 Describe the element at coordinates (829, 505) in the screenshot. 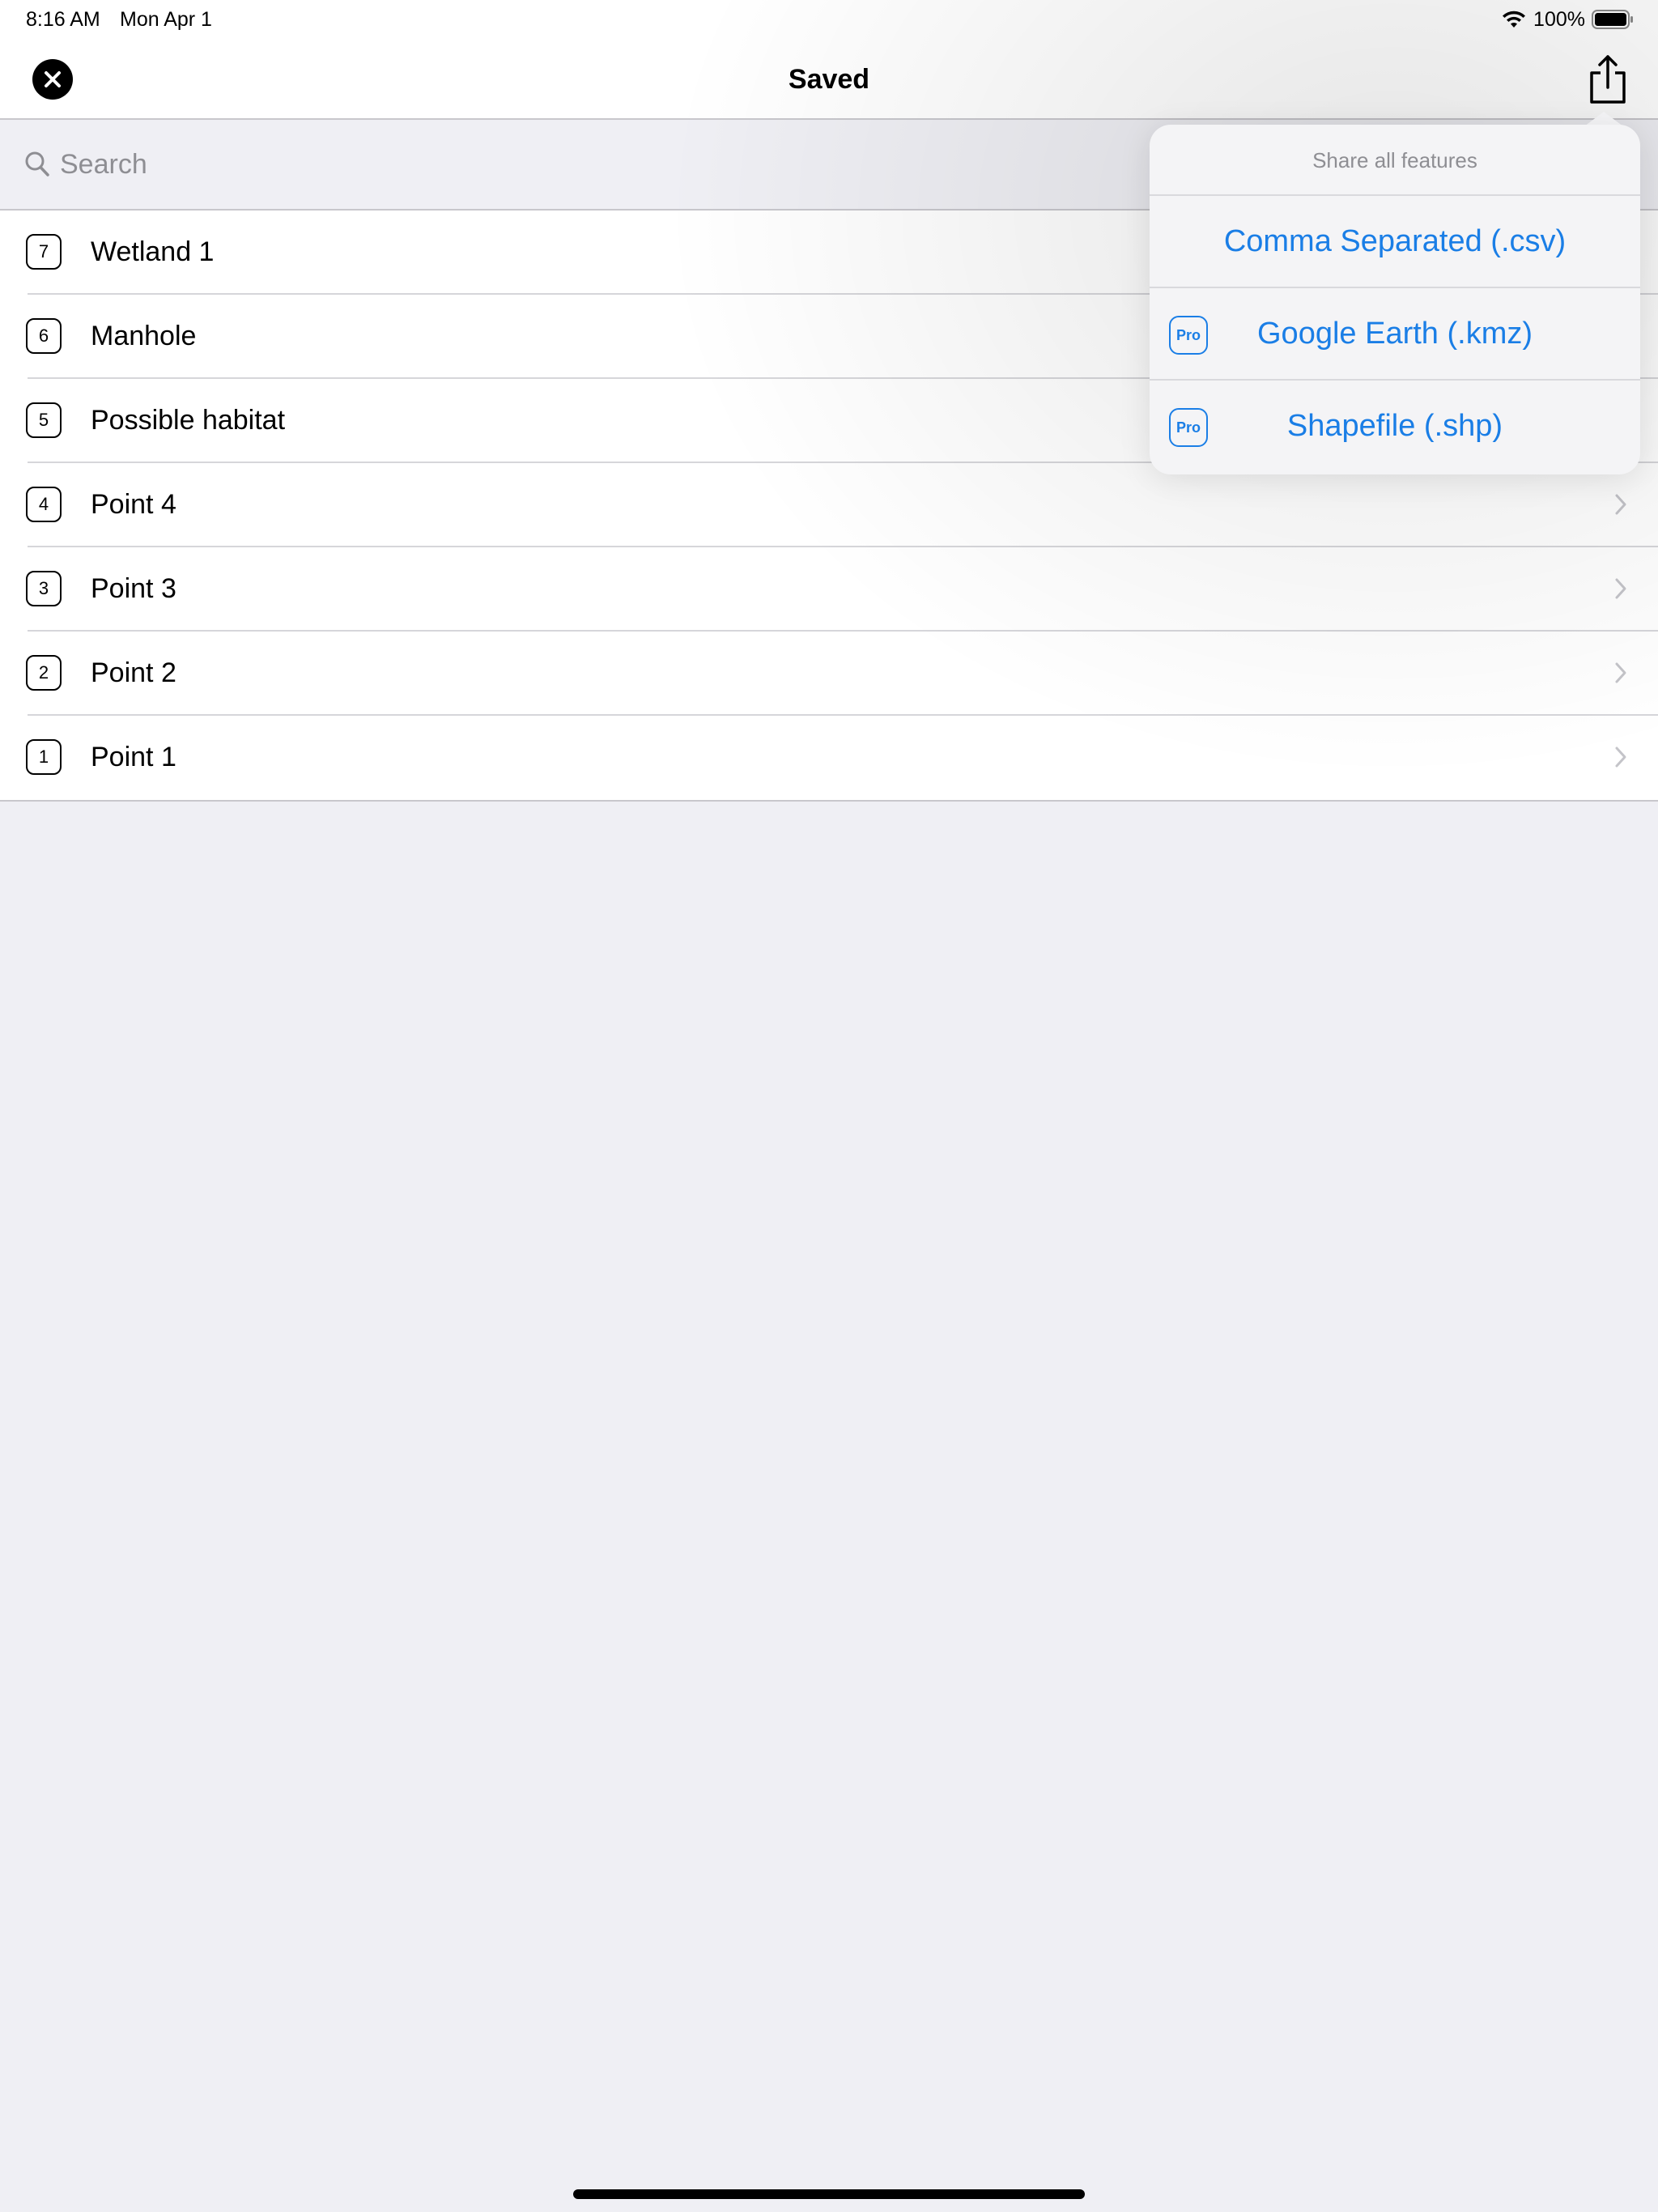

I see `list-item: 4 Point 4` at that location.